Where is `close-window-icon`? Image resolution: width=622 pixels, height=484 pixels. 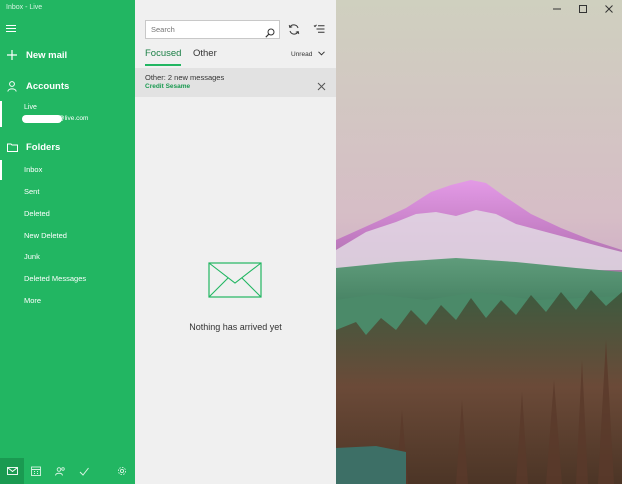
close-window-icon is located at coordinates (609, 9).